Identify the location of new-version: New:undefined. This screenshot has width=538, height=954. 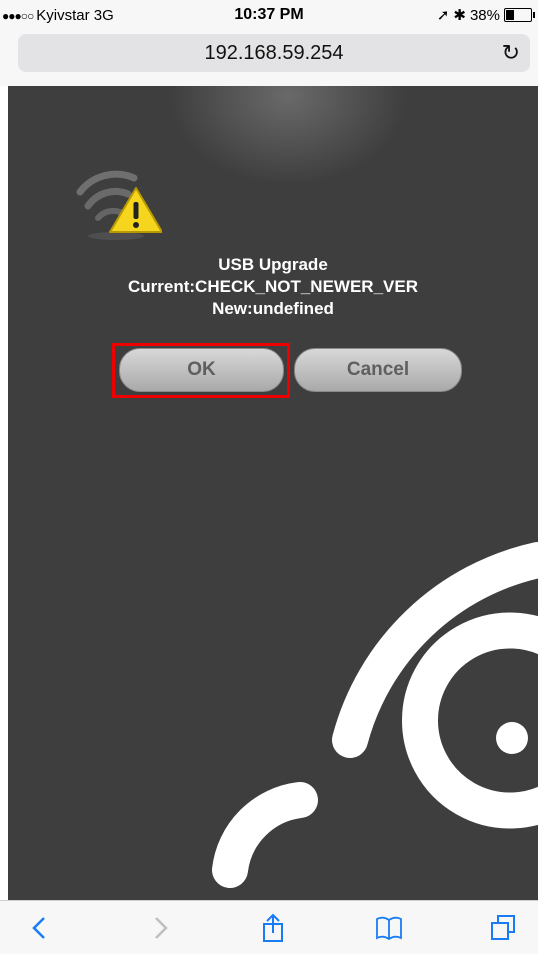
(273, 308).